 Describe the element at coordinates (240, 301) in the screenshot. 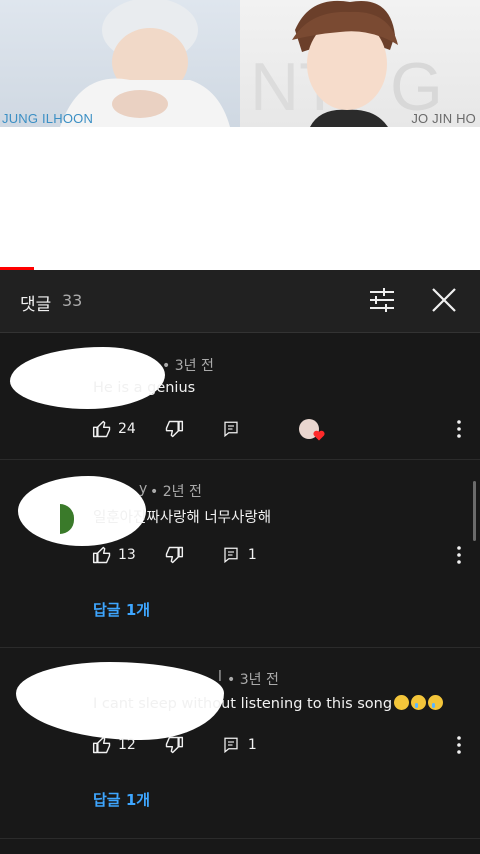

I see `comments-header: 댓글 33` at that location.